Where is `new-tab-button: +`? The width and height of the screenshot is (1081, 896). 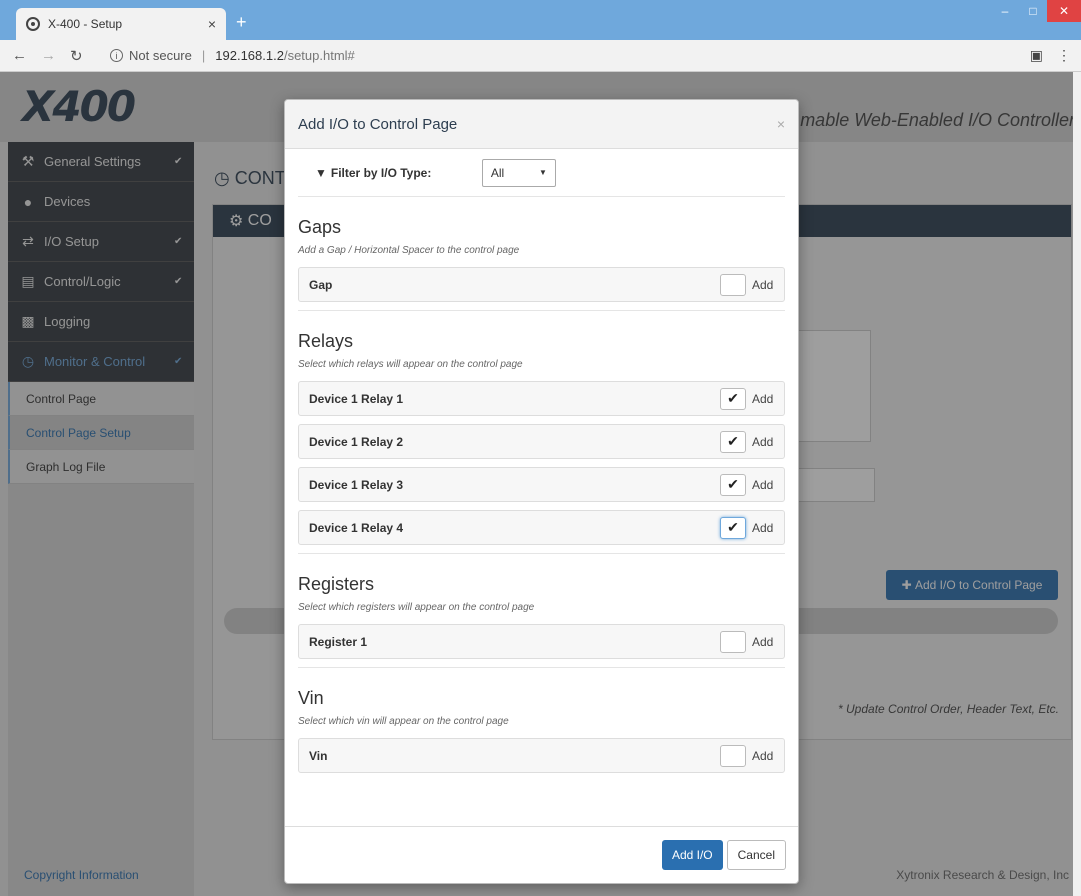
new-tab-button: + is located at coordinates (241, 22).